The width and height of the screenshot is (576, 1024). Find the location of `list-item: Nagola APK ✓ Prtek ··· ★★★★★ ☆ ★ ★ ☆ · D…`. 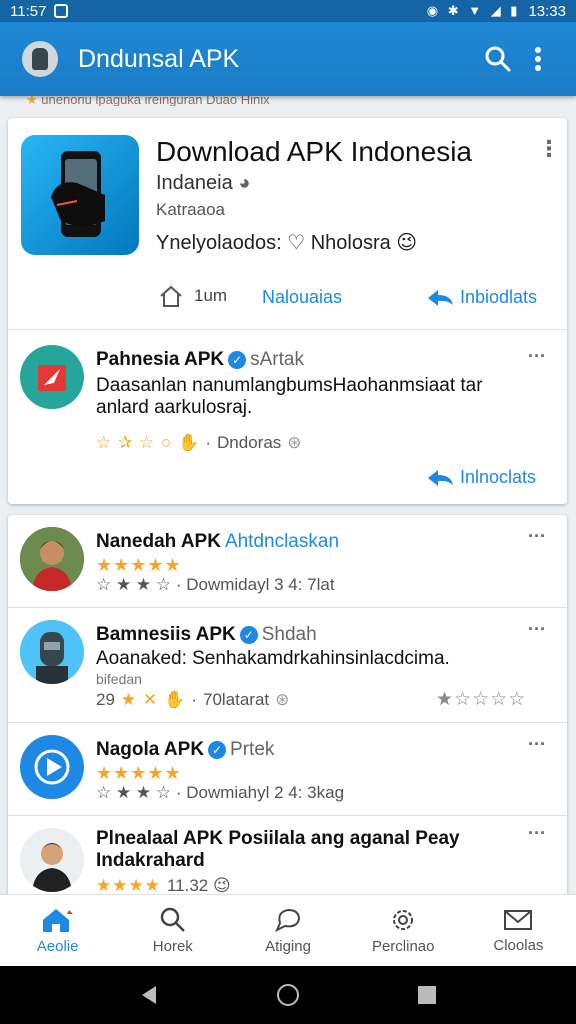

list-item: Nagola APK ✓ Prtek ··· ★★★★★ ☆ ★ ★ ☆ · D… is located at coordinates (287, 769).